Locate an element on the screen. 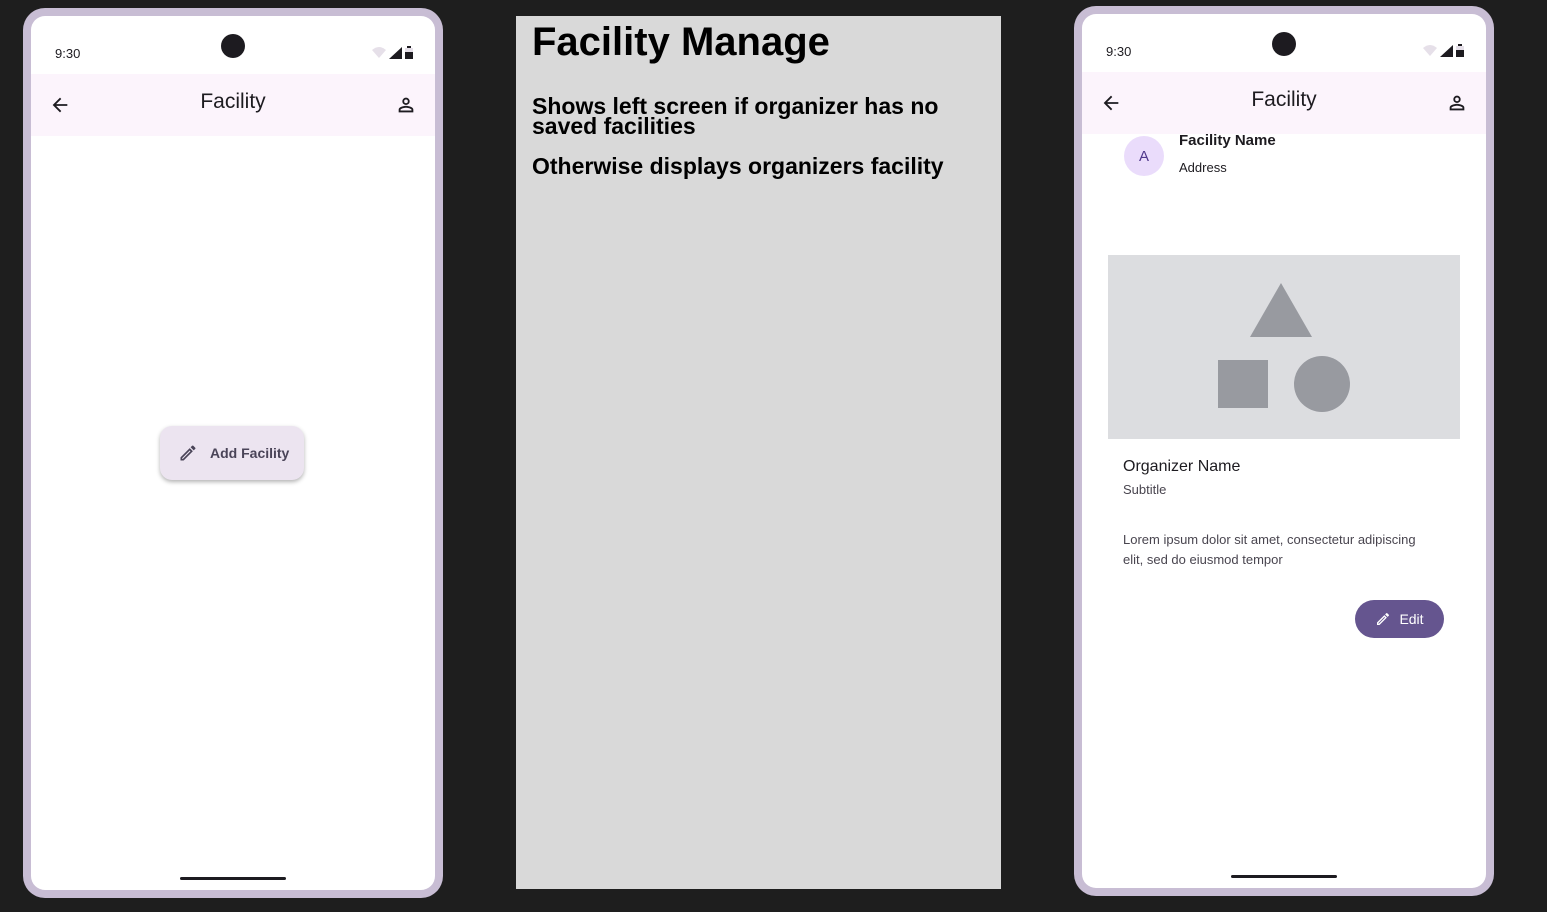 This screenshot has width=1547, height=912. facility-address: Address is located at coordinates (1203, 167).